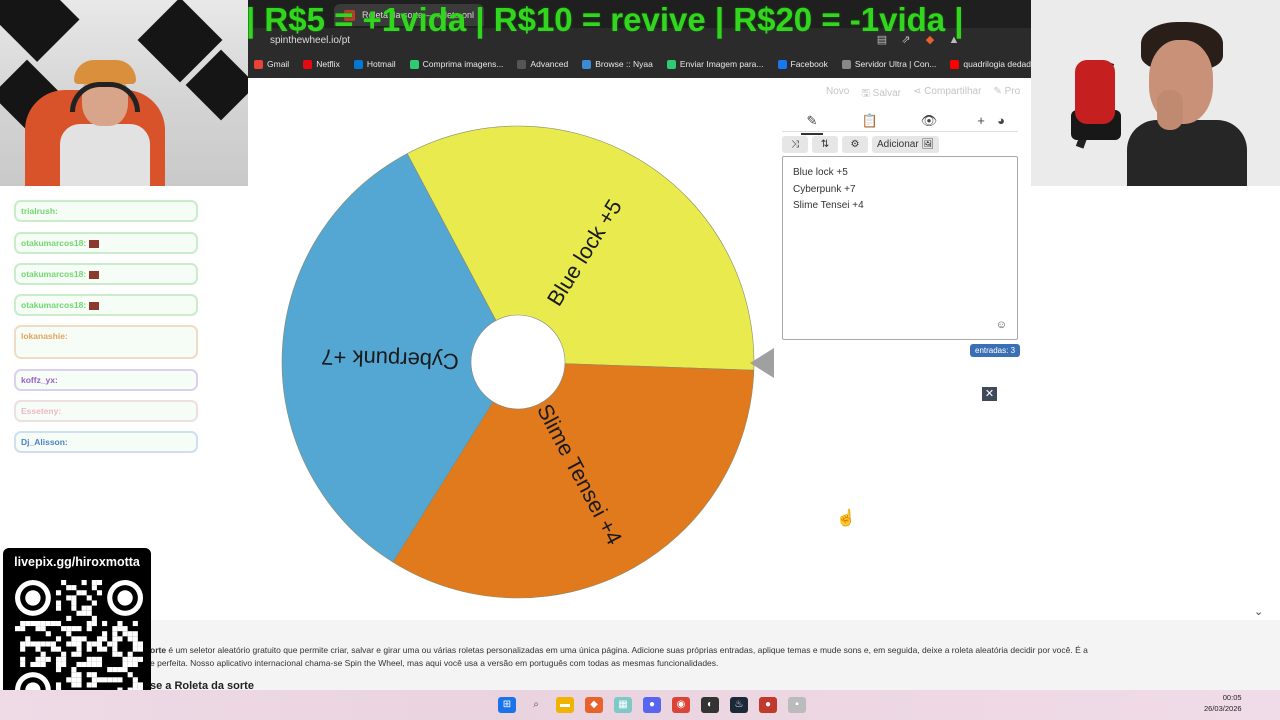 This screenshot has height=720, width=1280. I want to click on sort-icon: ⇅, so click(825, 144).